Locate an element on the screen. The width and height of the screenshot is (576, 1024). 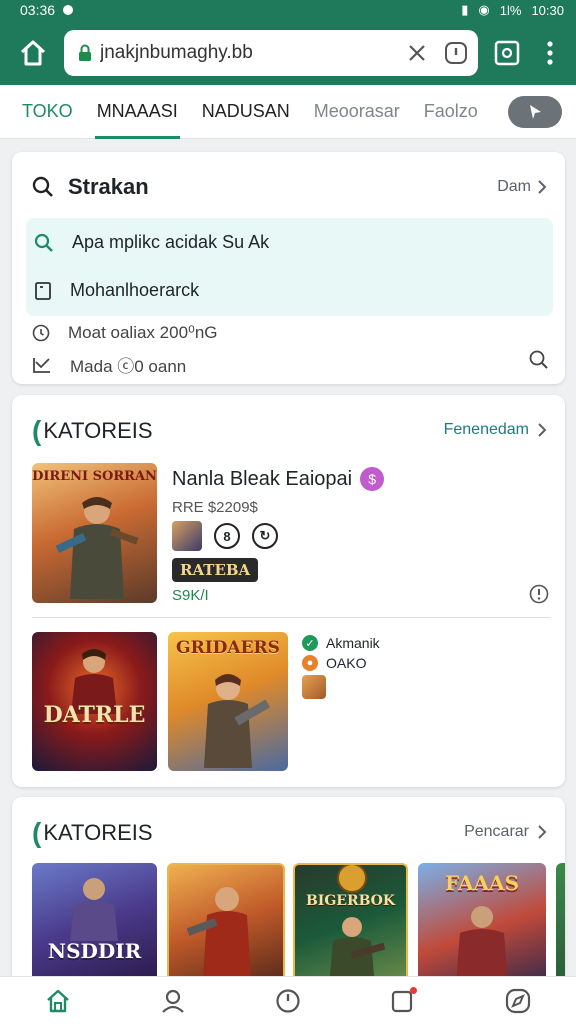
browser-toolbar: jnakjnbumaghy.bb is located at coordinates (288, 52).